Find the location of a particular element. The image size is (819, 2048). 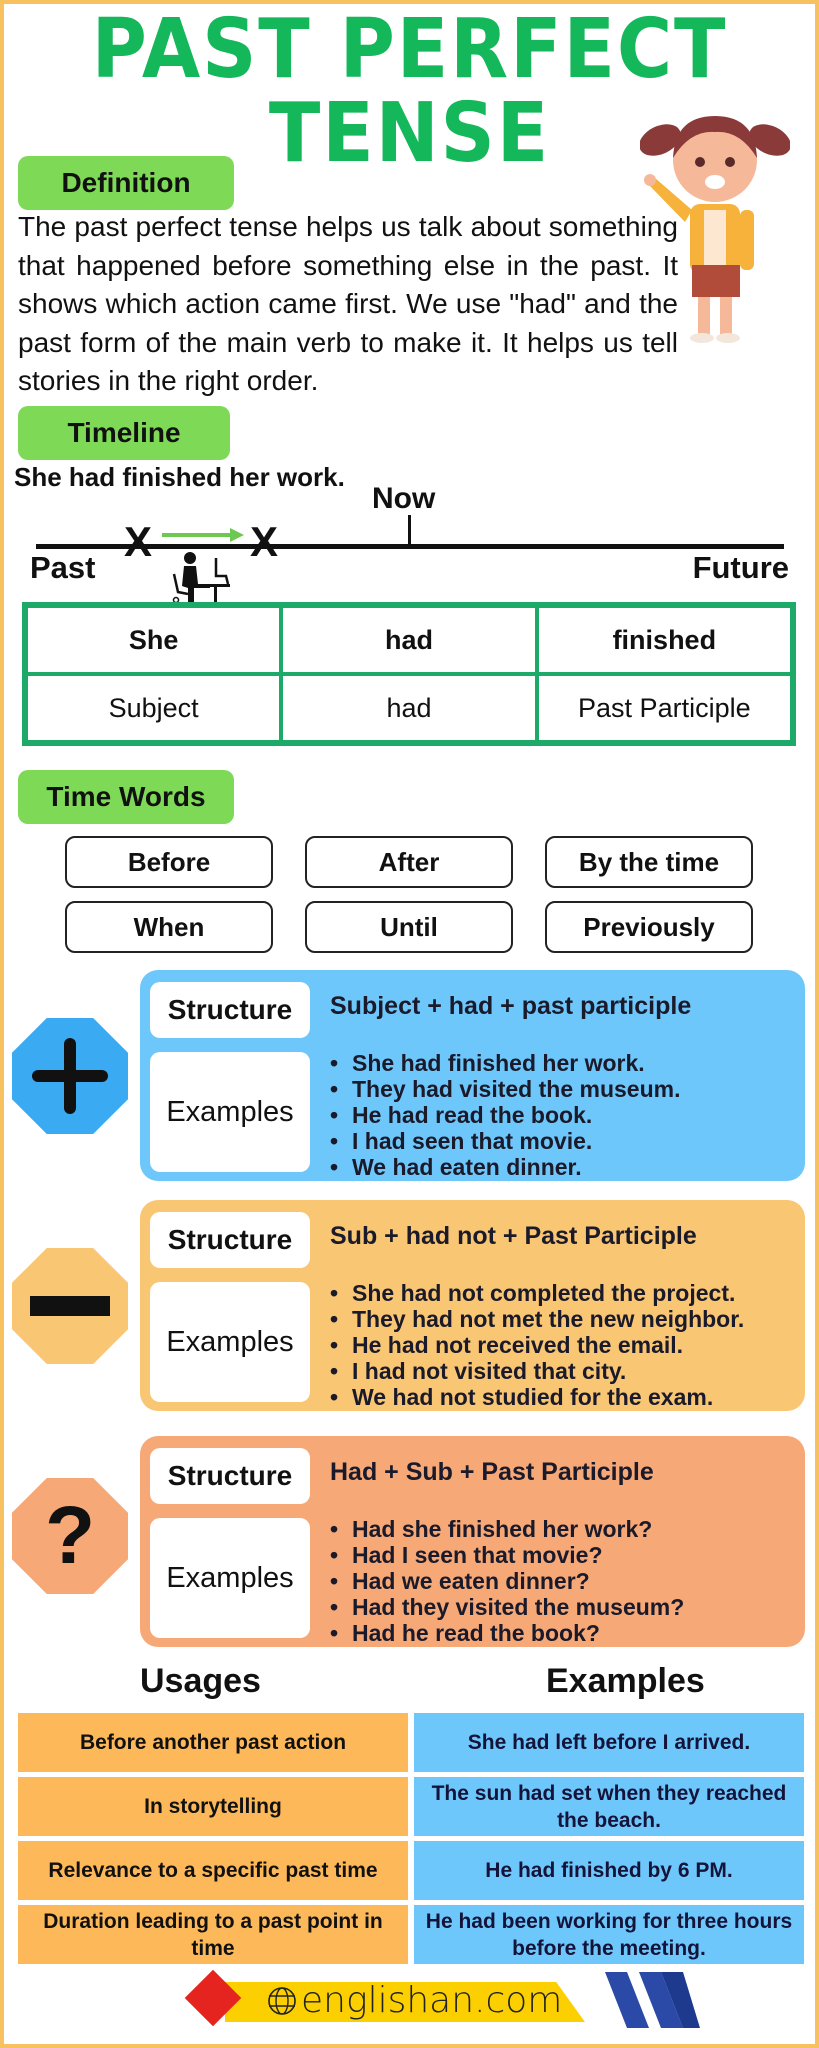

formula-part-aux: had is located at coordinates (409, 708).